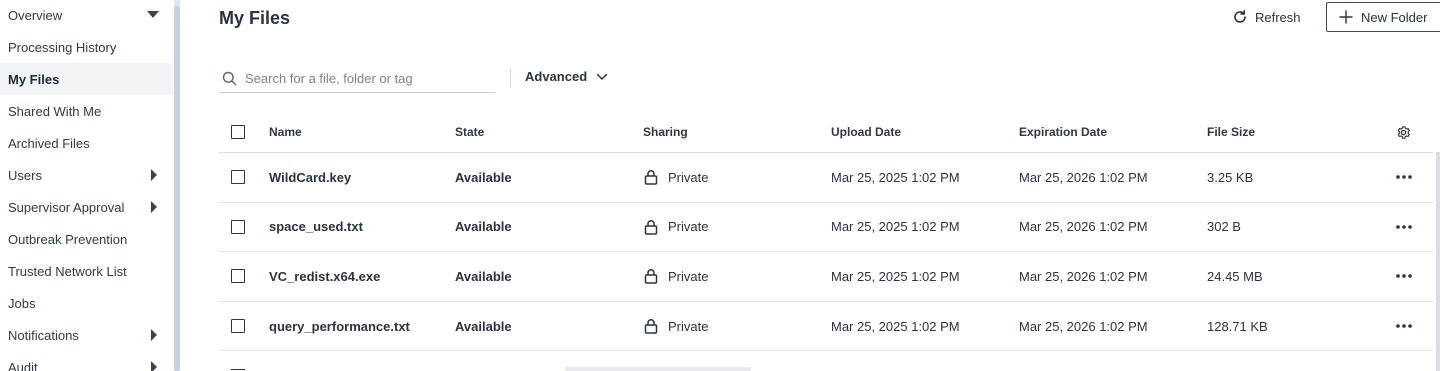  I want to click on sidebar-item-label: Trusted Network List, so click(67, 271).